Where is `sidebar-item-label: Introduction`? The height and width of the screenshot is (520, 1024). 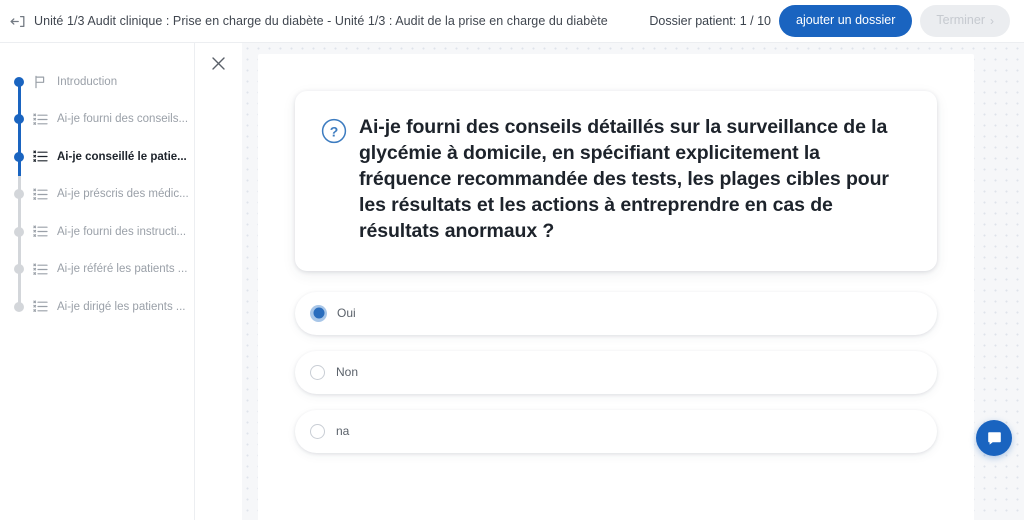
sidebar-item-label: Introduction is located at coordinates (87, 81).